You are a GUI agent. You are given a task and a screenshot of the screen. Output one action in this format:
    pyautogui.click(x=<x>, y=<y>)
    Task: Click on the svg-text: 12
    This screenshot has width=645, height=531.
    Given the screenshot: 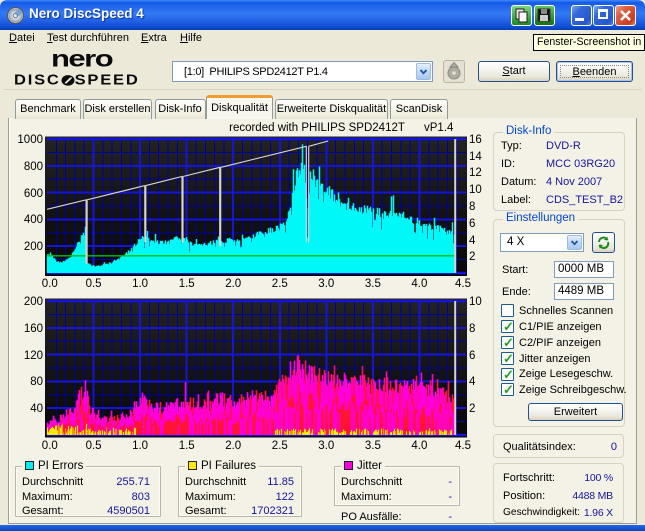 What is the action you would take?
    pyautogui.click(x=475, y=173)
    